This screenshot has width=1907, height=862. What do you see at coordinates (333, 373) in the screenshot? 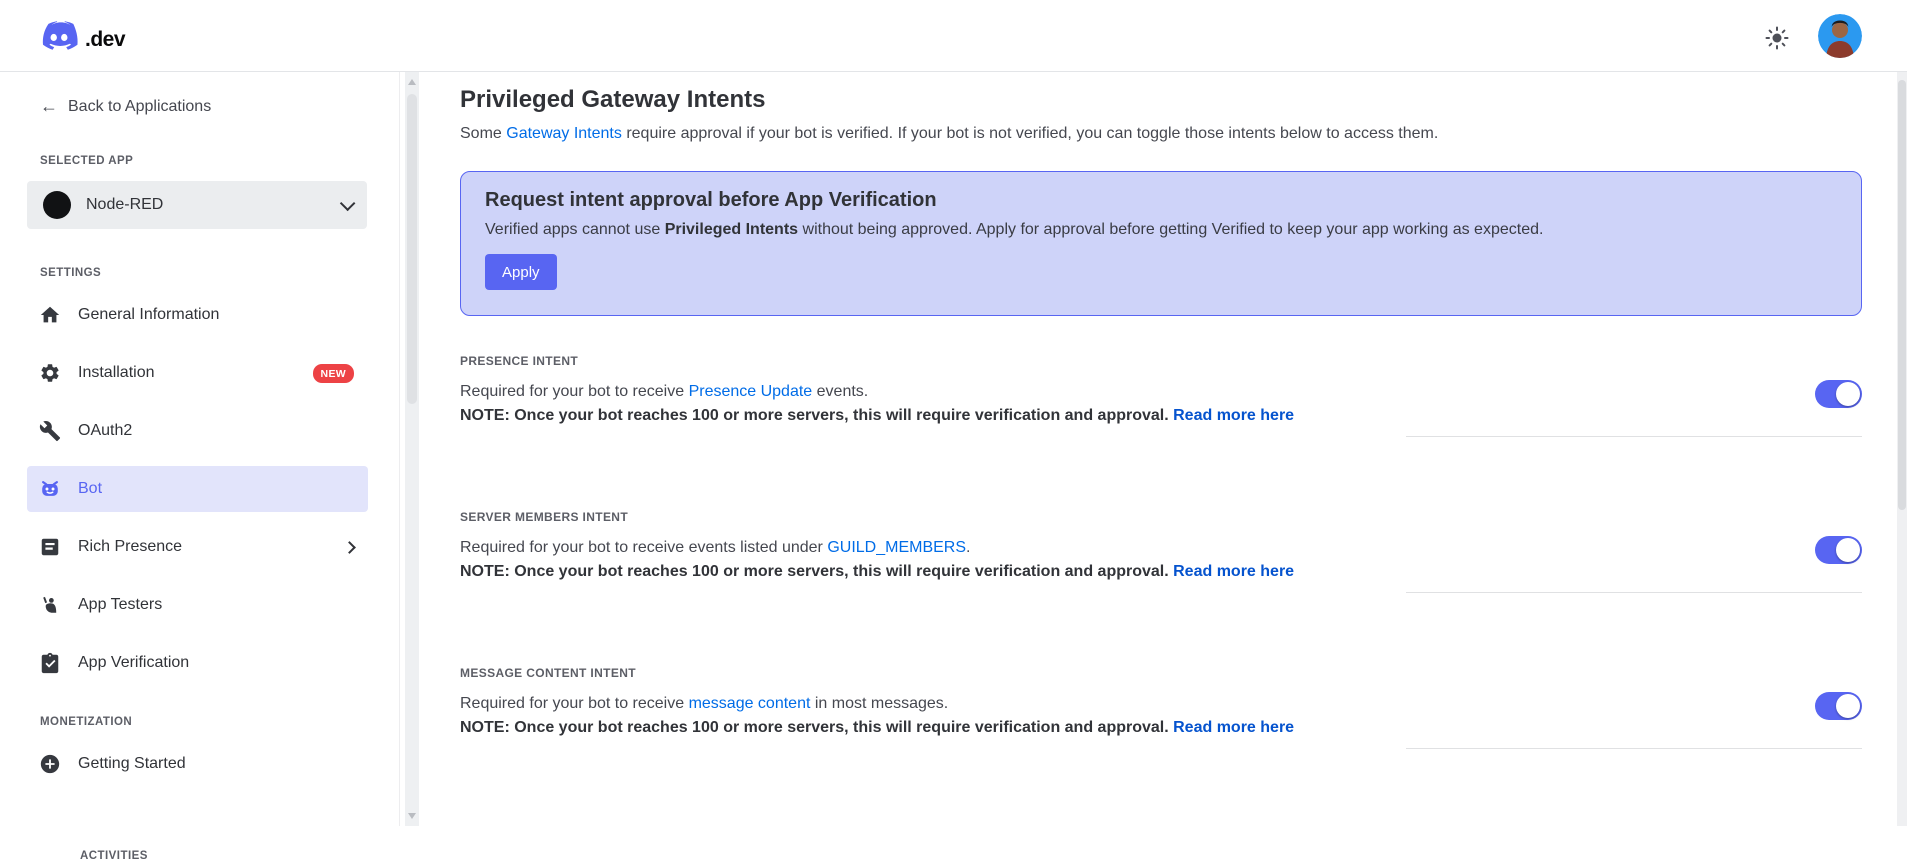
I see `new-badge: NEW` at bounding box center [333, 373].